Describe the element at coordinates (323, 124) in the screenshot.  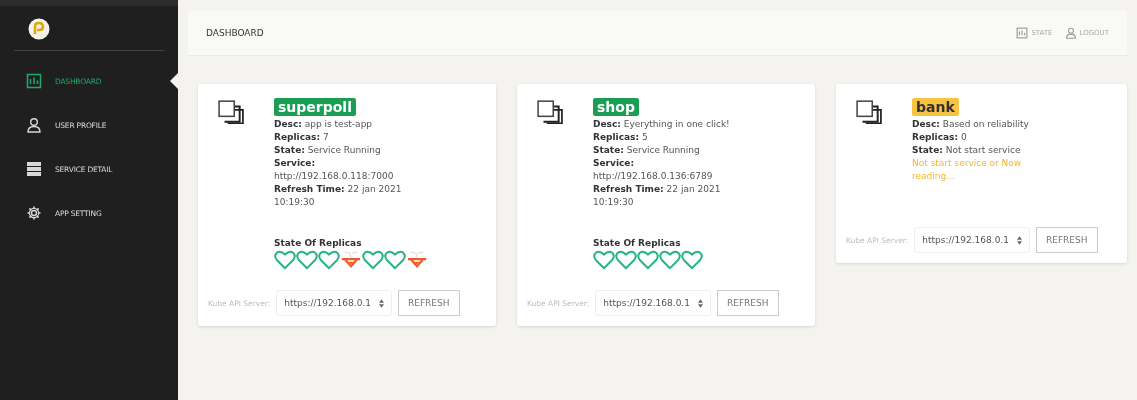
I see `field-text: Desc: app is test-app` at that location.